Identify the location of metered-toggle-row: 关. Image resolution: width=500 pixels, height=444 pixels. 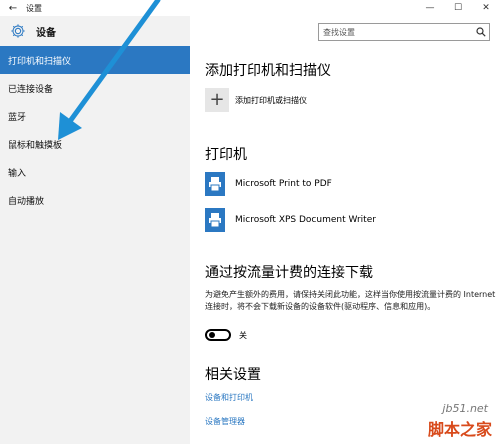
(226, 335).